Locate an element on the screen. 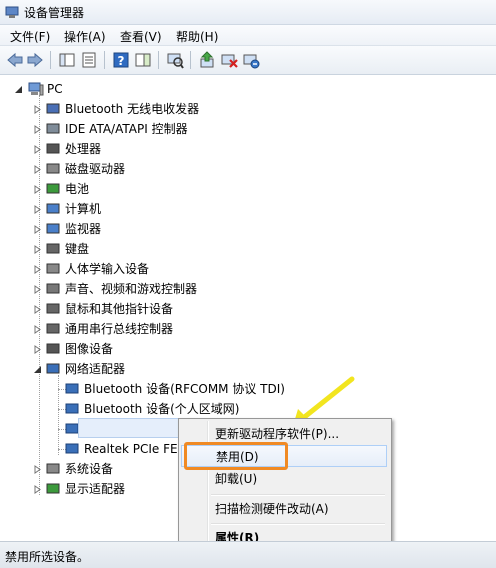 Image resolution: width=496 pixels, height=568 pixels. tree-category: 处理器 is located at coordinates (210, 149).